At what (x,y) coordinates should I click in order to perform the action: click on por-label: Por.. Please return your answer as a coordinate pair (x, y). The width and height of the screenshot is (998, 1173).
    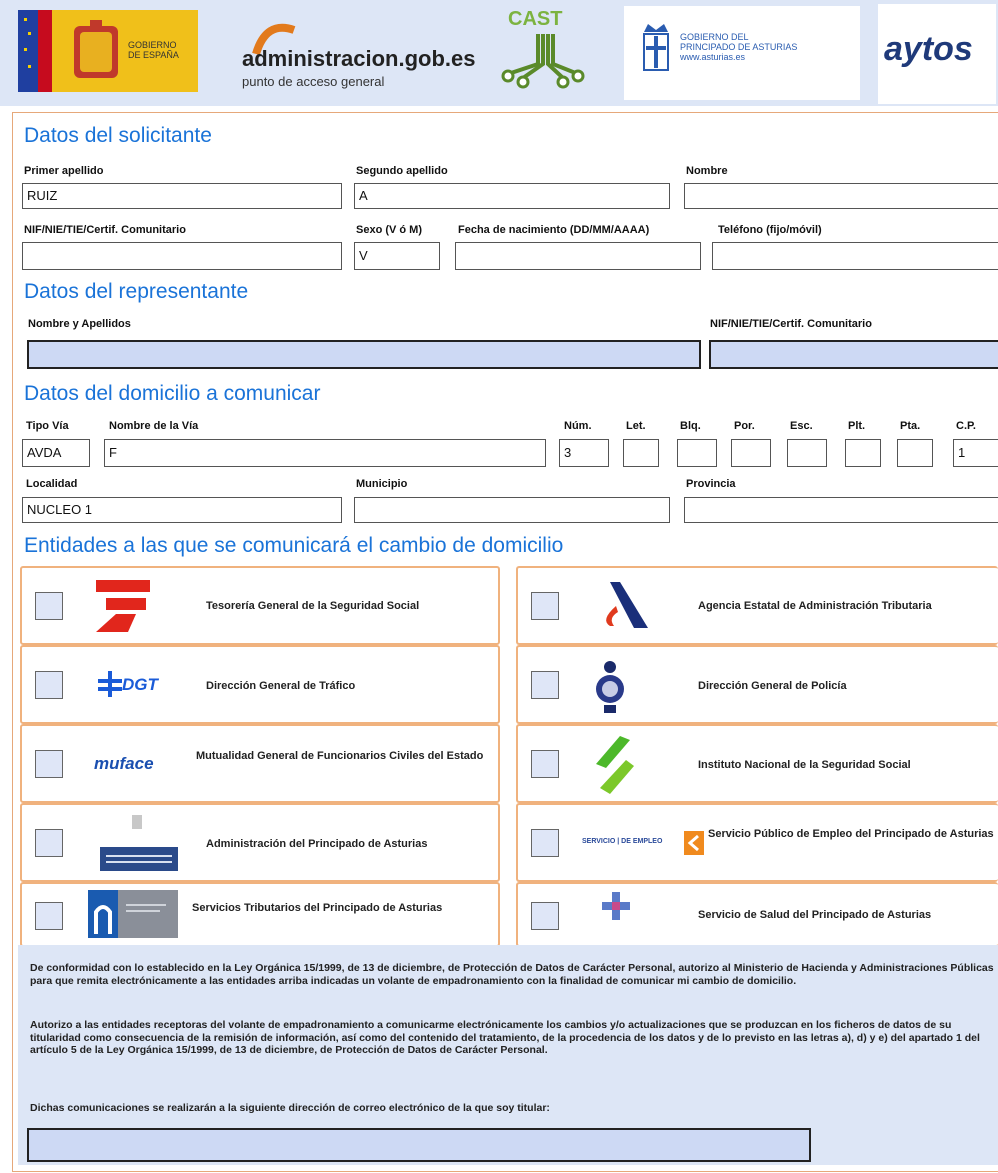
    Looking at the image, I should click on (744, 426).